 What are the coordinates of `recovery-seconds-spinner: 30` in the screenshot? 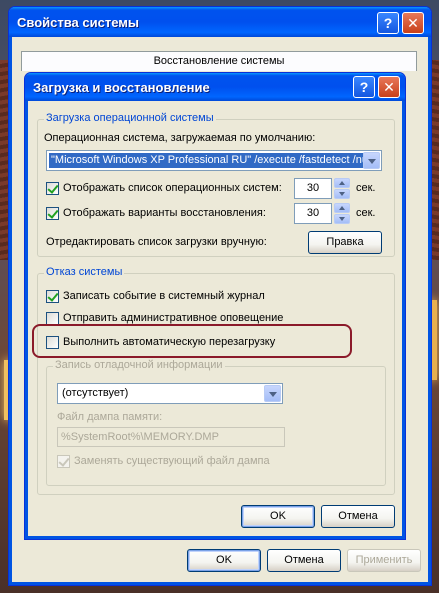 It's located at (322, 213).